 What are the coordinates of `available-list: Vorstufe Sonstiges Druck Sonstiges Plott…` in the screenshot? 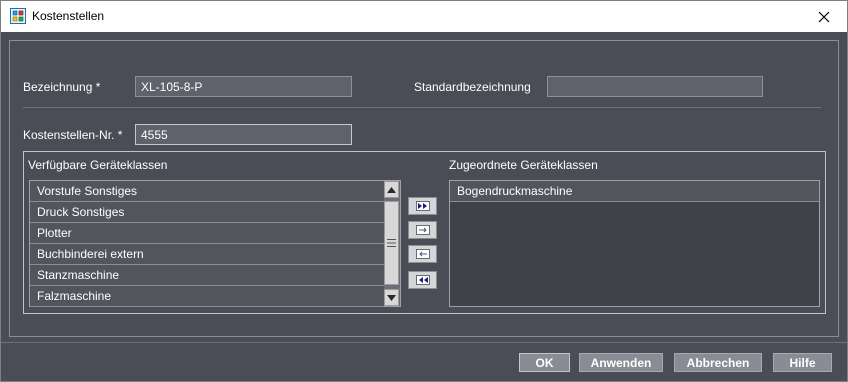 It's located at (215, 243).